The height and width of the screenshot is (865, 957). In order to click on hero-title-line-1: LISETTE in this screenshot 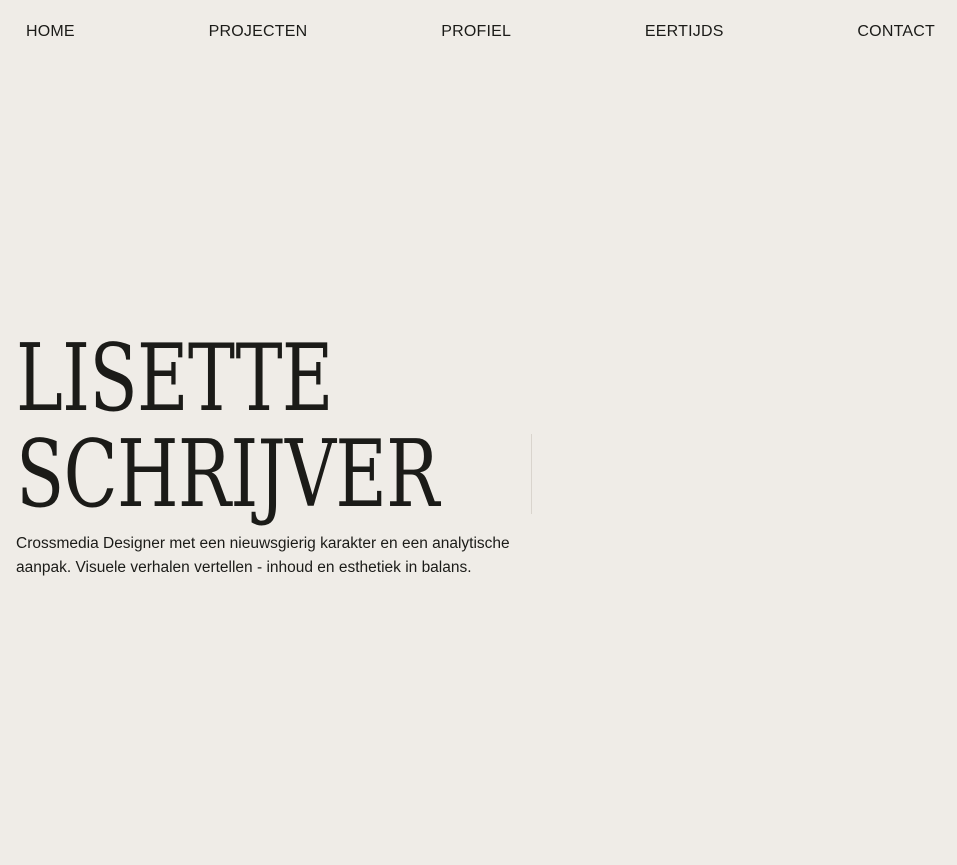, I will do `click(175, 378)`.